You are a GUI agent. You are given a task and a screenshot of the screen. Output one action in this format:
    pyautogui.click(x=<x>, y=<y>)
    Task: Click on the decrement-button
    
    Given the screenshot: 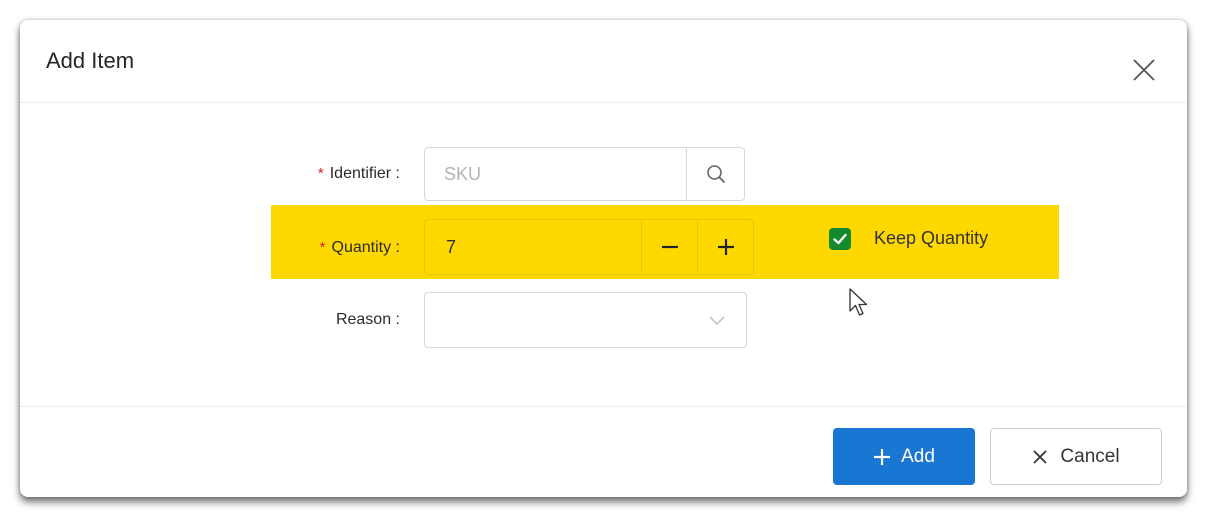 What is the action you would take?
    pyautogui.click(x=669, y=247)
    